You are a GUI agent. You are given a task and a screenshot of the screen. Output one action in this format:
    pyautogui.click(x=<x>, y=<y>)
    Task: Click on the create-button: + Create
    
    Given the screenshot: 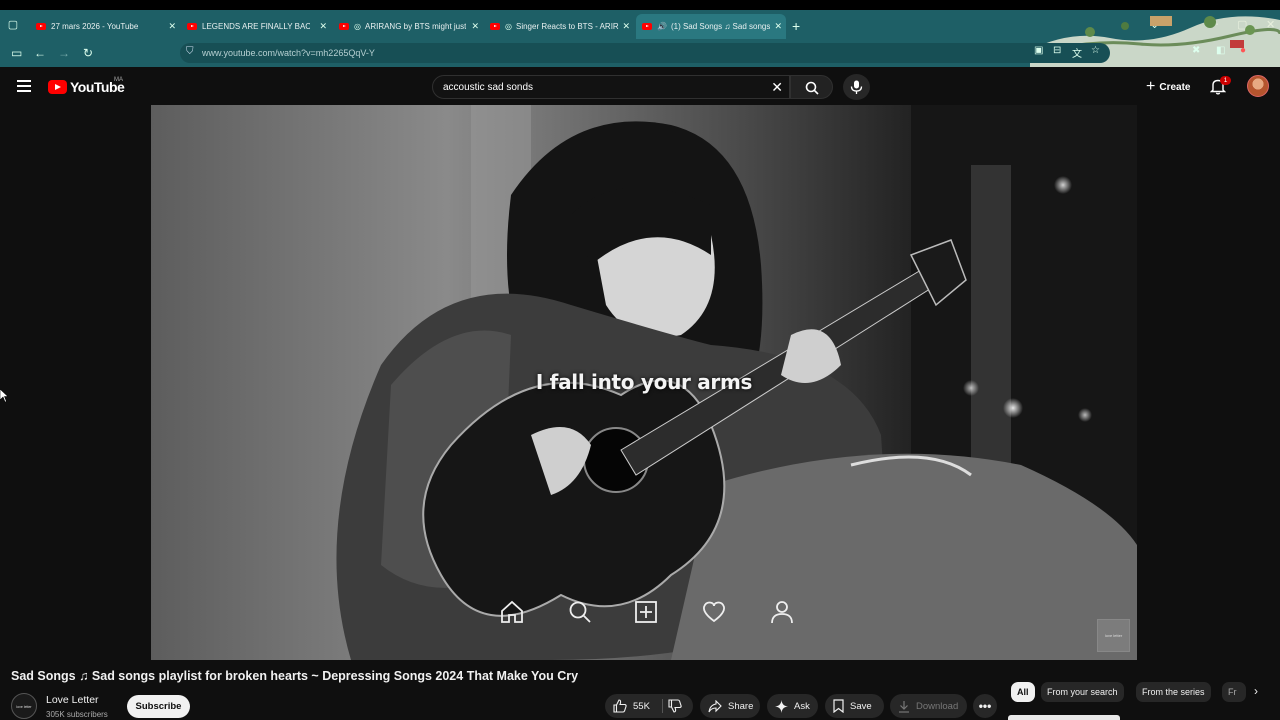 What is the action you would take?
    pyautogui.click(x=1168, y=87)
    